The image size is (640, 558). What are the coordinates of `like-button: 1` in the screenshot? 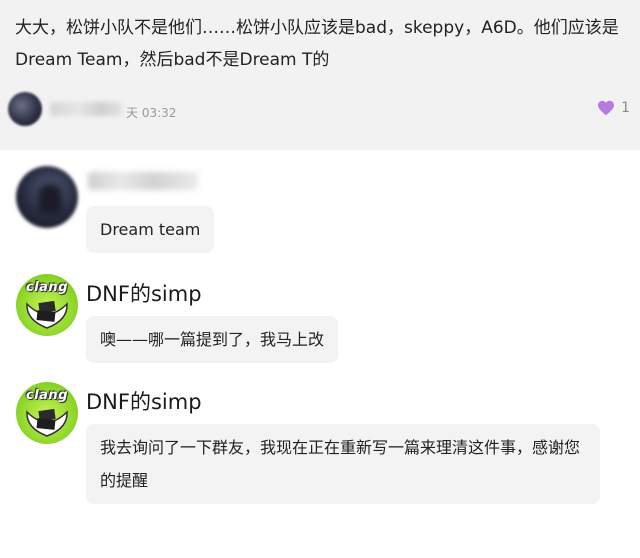 It's located at (613, 108).